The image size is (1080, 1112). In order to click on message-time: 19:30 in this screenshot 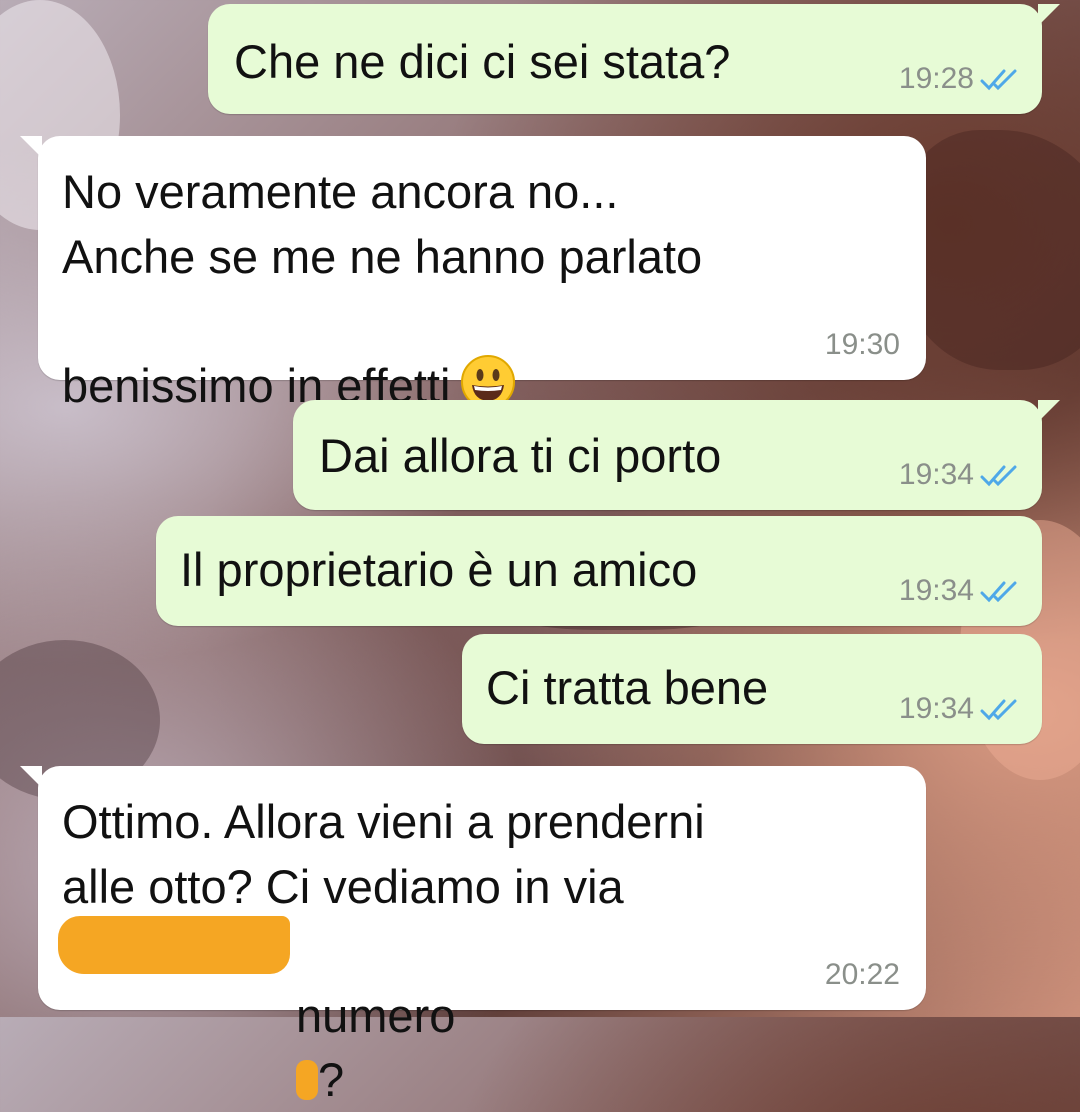, I will do `click(862, 344)`.